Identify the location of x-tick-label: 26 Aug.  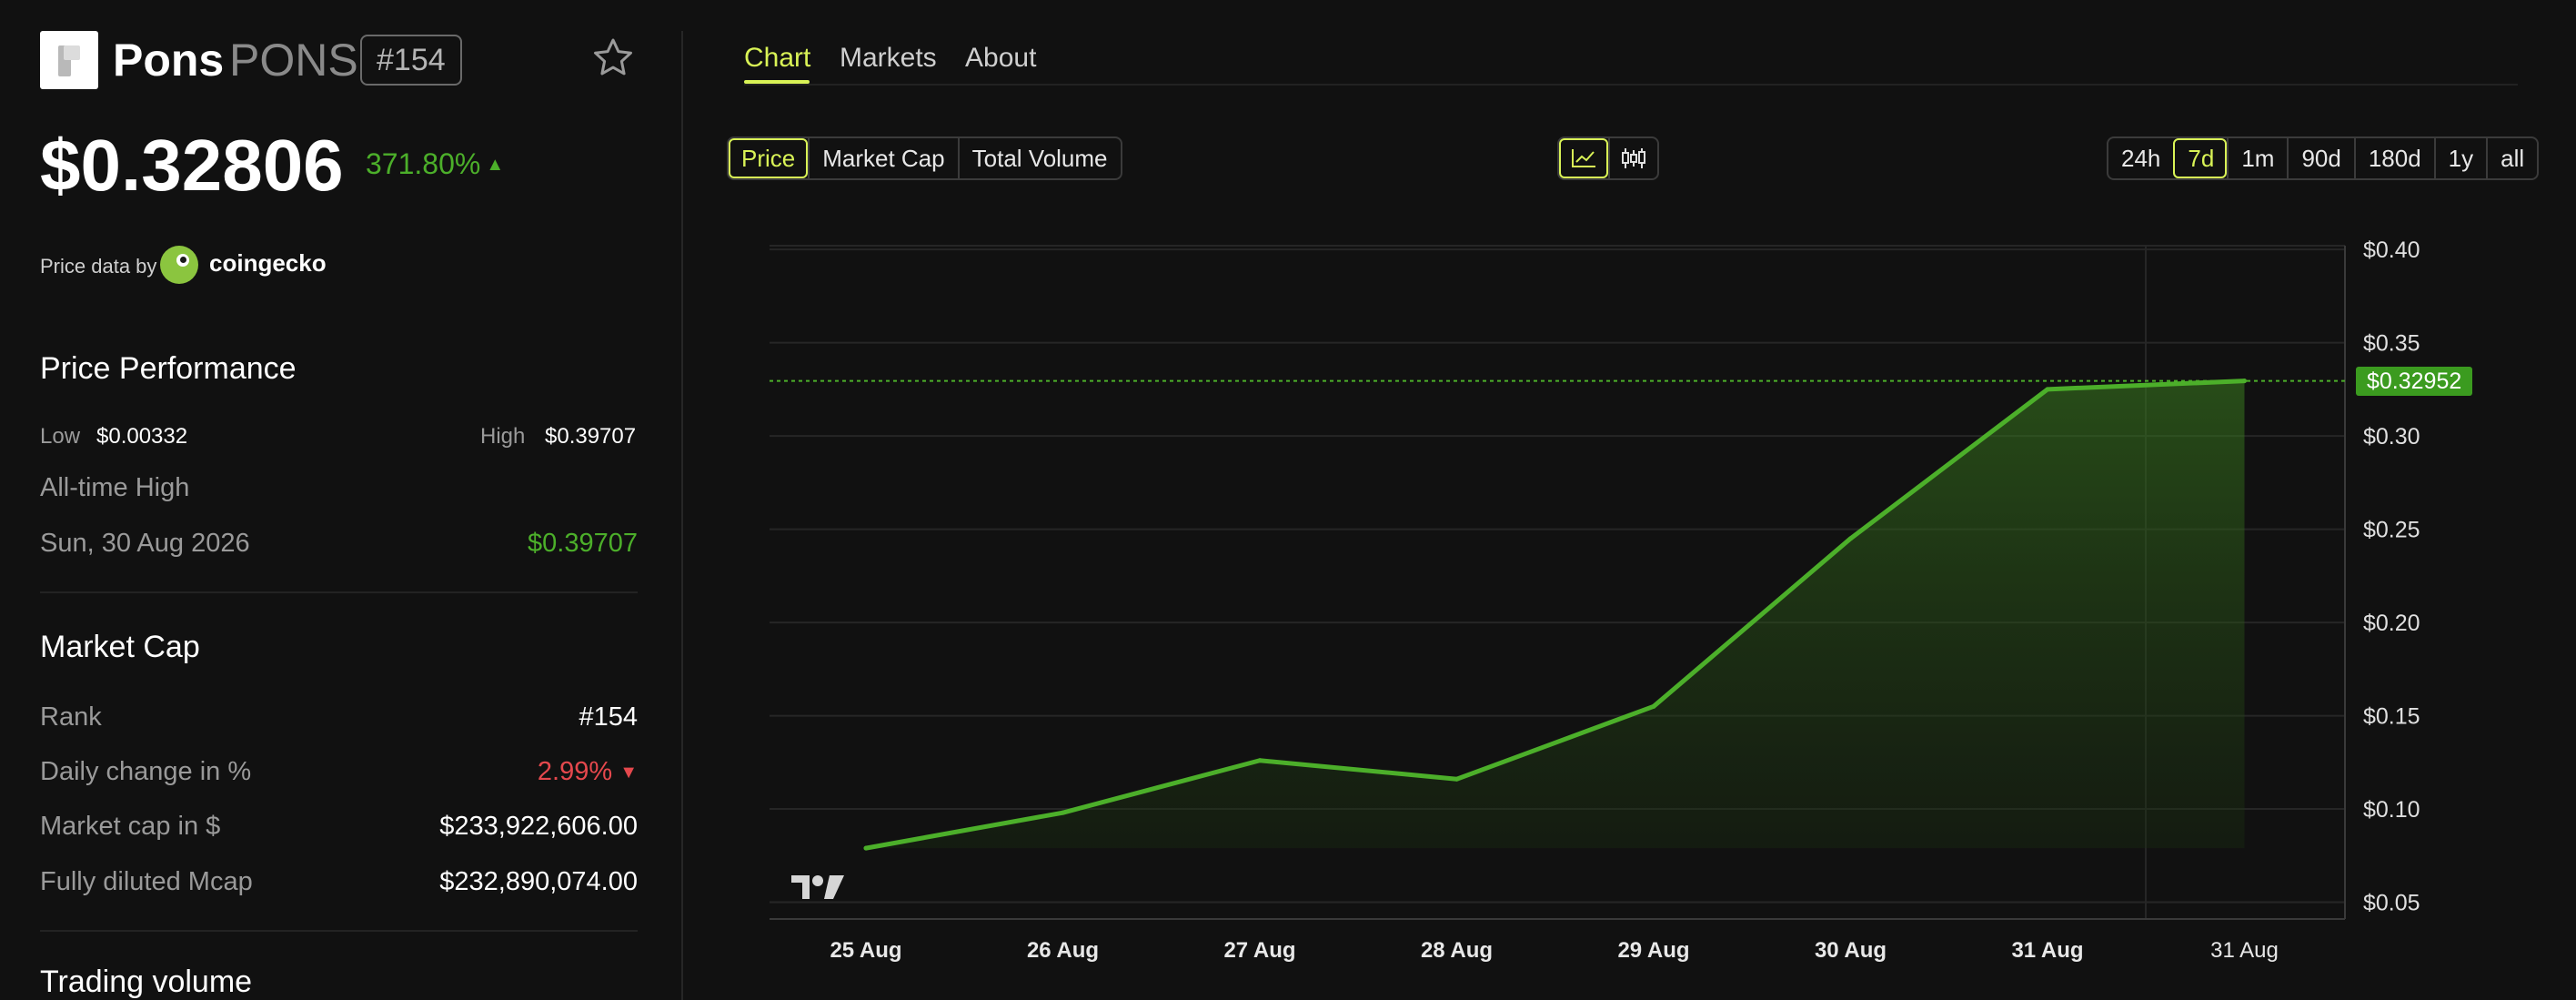
(1063, 950).